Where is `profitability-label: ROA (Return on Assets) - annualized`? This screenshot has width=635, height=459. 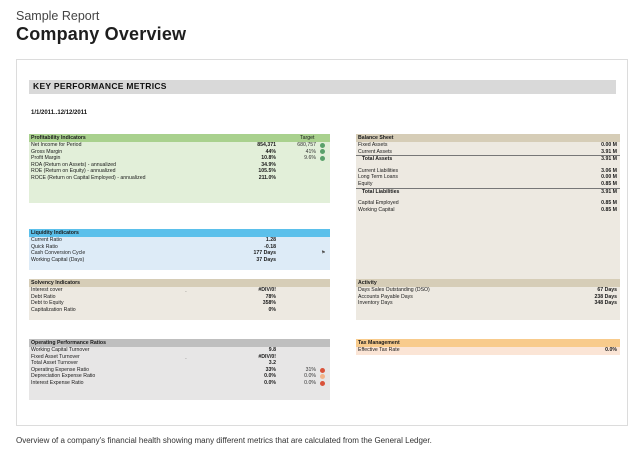
profitability-label: ROA (Return on Assets) - annualized is located at coordinates (74, 164).